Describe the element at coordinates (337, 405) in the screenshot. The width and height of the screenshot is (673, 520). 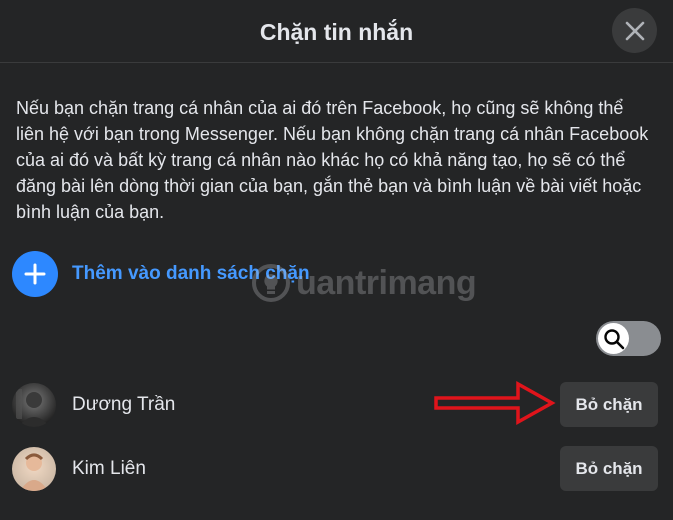
I see `blocked-user-row: Dương Trần Bỏ chặn` at that location.